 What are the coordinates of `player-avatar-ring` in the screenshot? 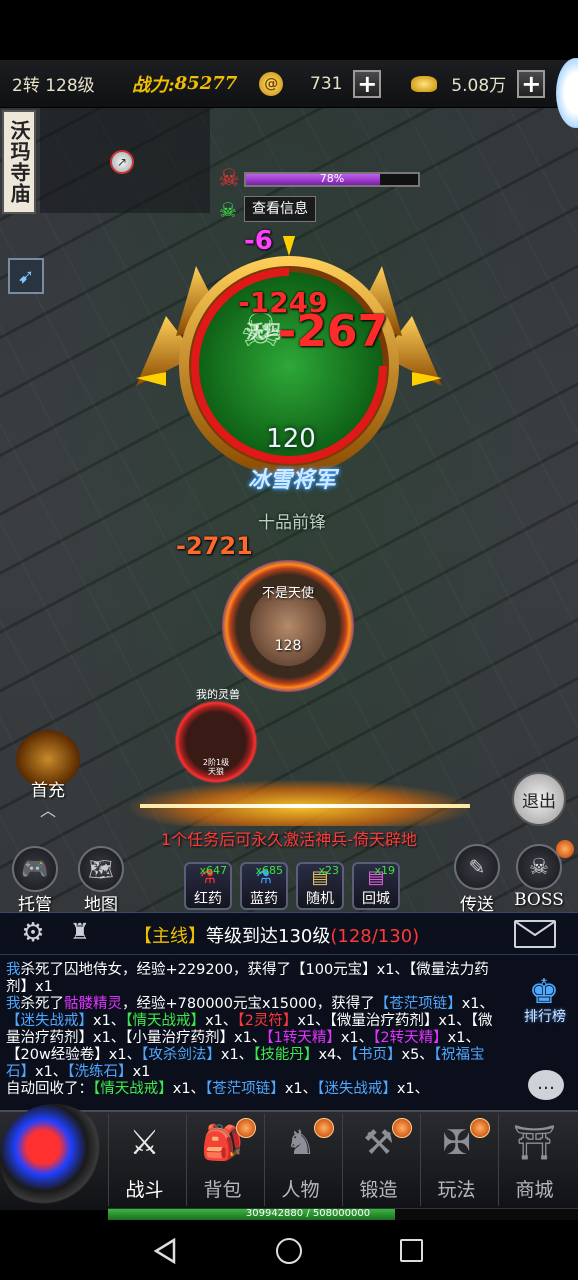 It's located at (288, 626).